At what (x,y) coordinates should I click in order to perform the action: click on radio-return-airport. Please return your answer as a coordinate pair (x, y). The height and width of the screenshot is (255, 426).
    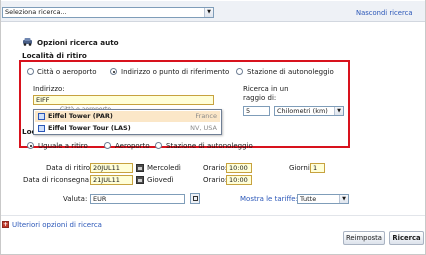
    Looking at the image, I should click on (107, 145).